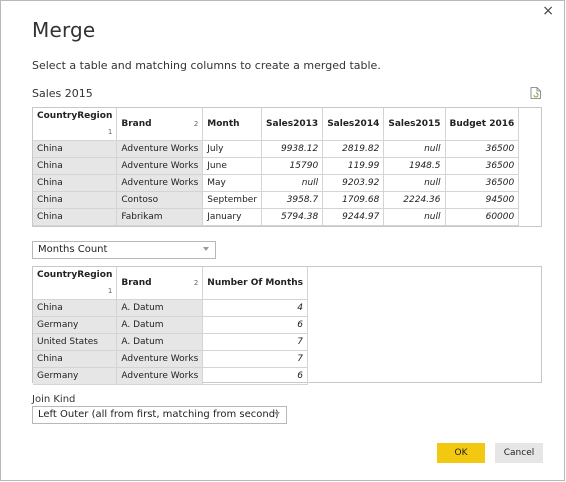 The width and height of the screenshot is (566, 482). I want to click on table-row: China A. Datum 4, so click(171, 308).